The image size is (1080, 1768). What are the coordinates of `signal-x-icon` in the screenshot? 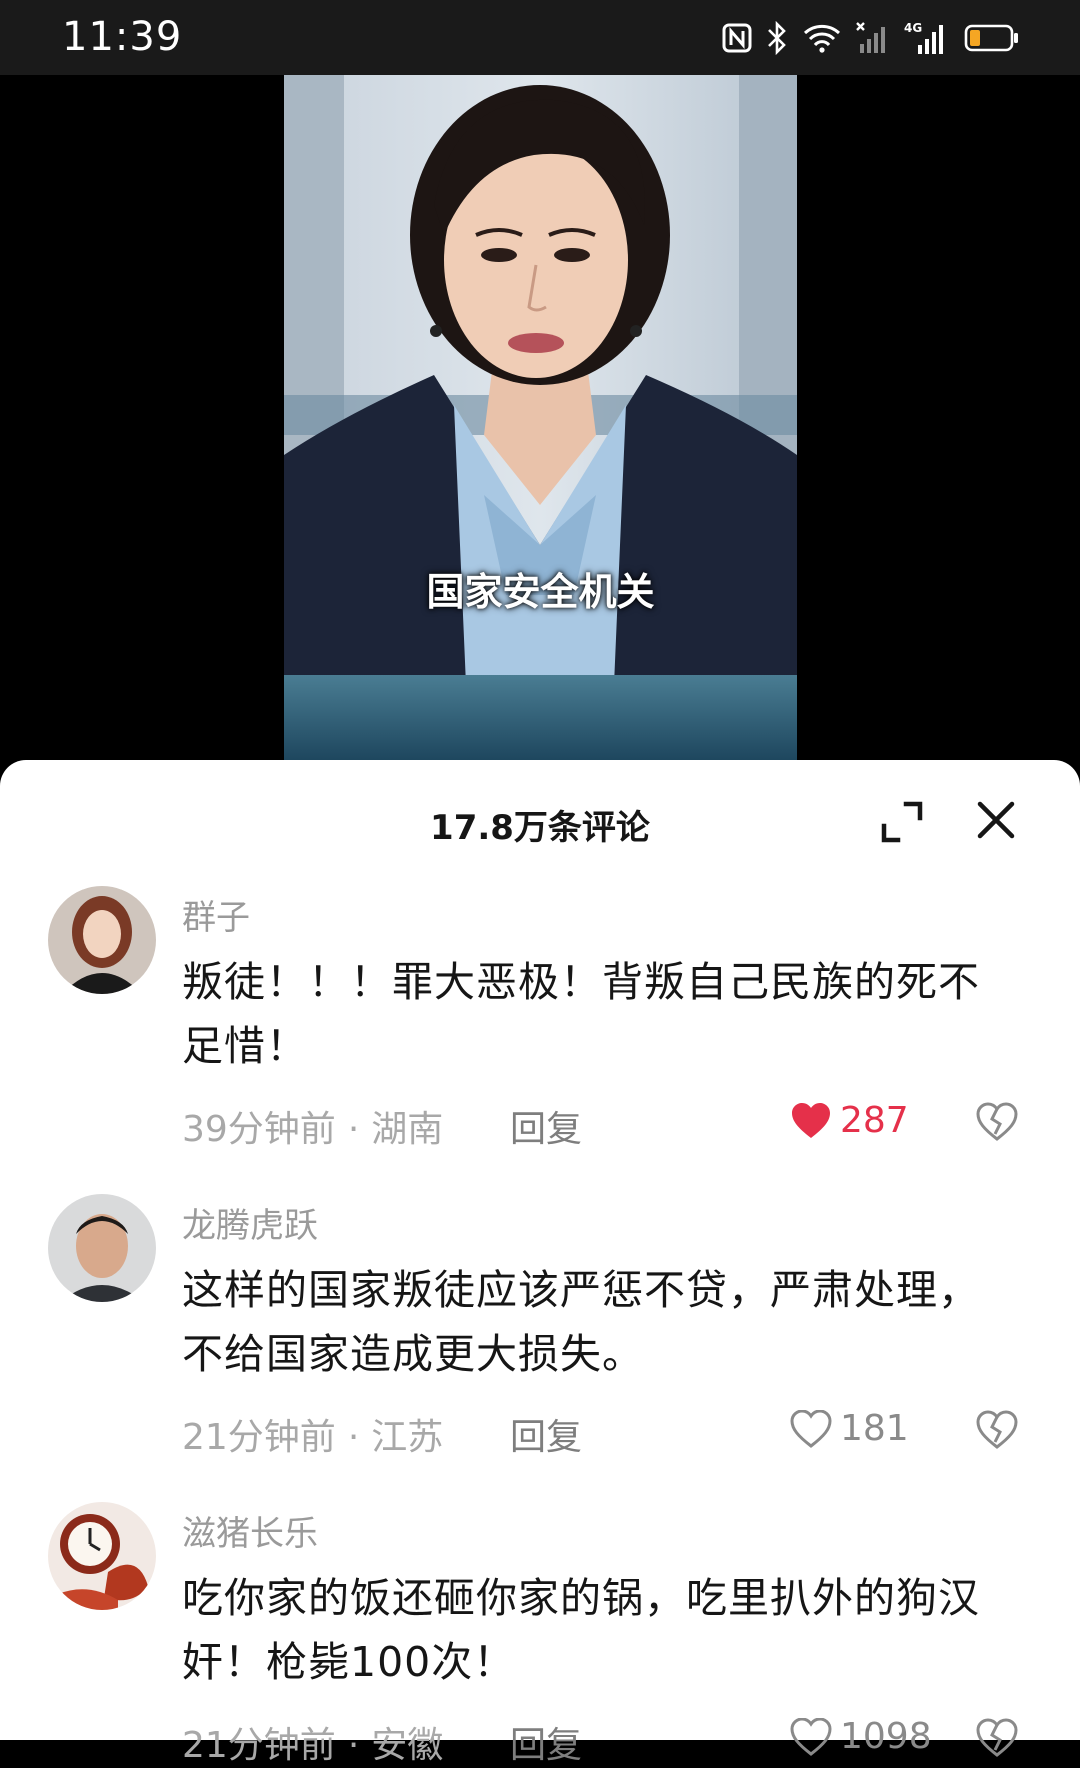 It's located at (870, 37).